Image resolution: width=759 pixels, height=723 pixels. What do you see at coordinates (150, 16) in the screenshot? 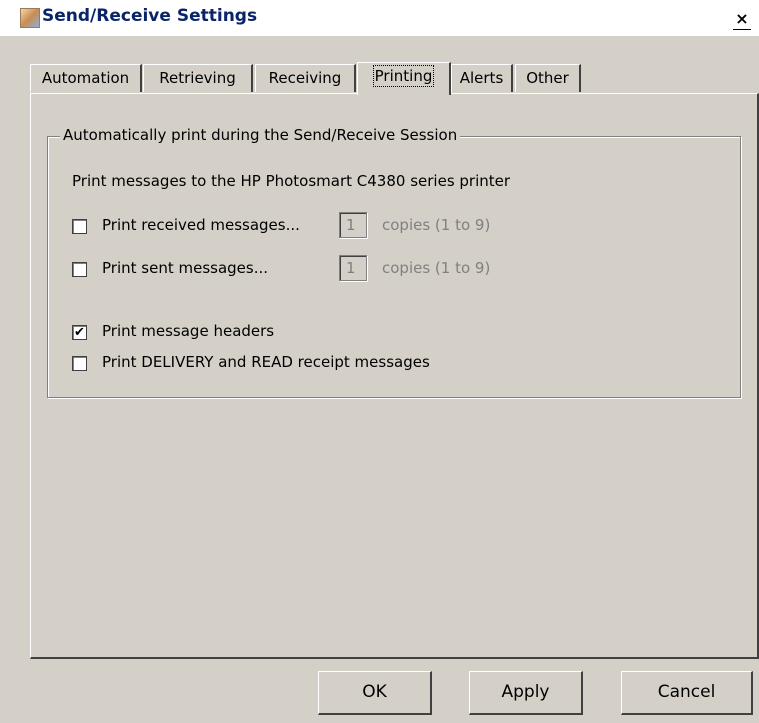
I see `window-title: Send/Receive Settings` at bounding box center [150, 16].